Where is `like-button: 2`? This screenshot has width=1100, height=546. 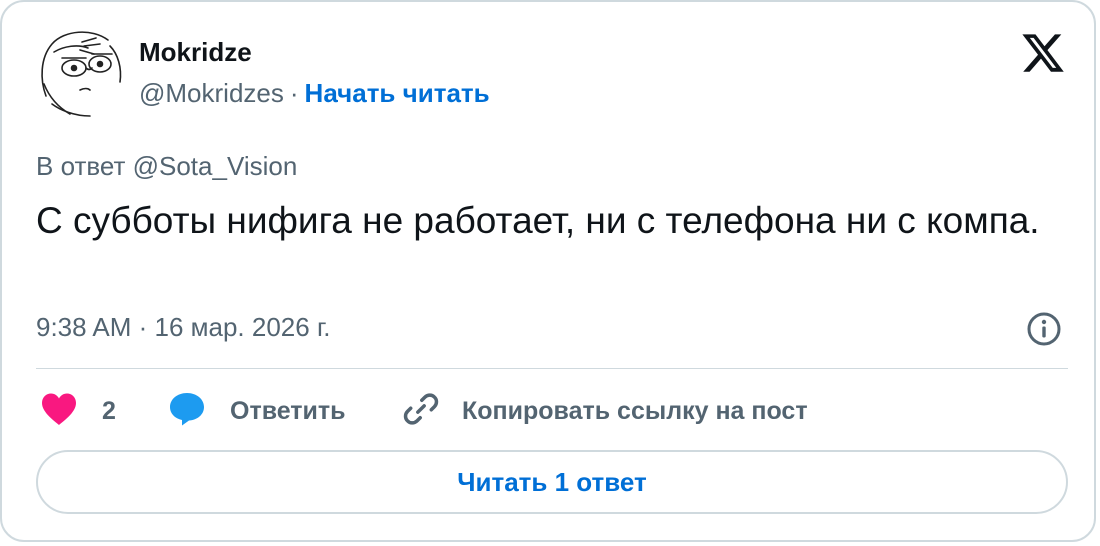
like-button: 2 is located at coordinates (78, 411).